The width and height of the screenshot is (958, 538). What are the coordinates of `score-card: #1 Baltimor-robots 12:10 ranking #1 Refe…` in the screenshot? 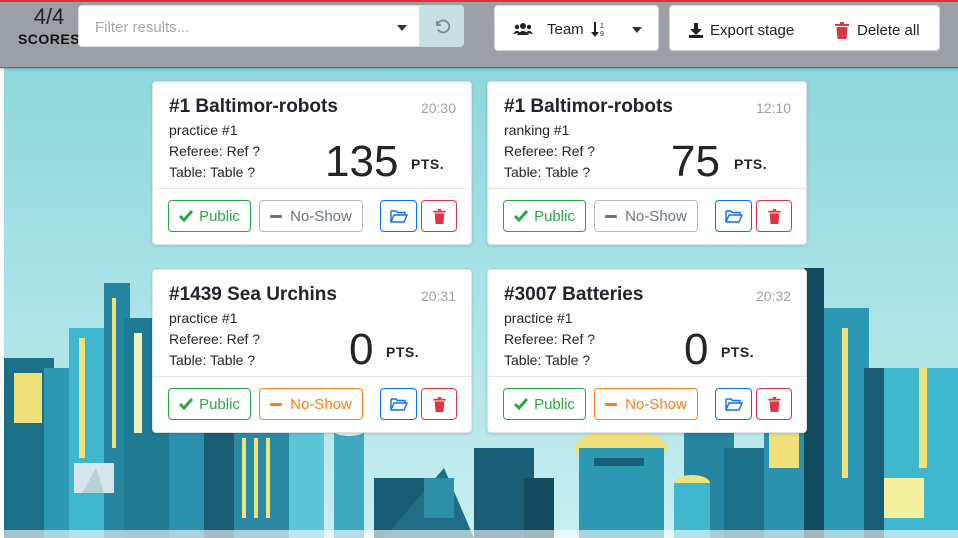 It's located at (647, 163).